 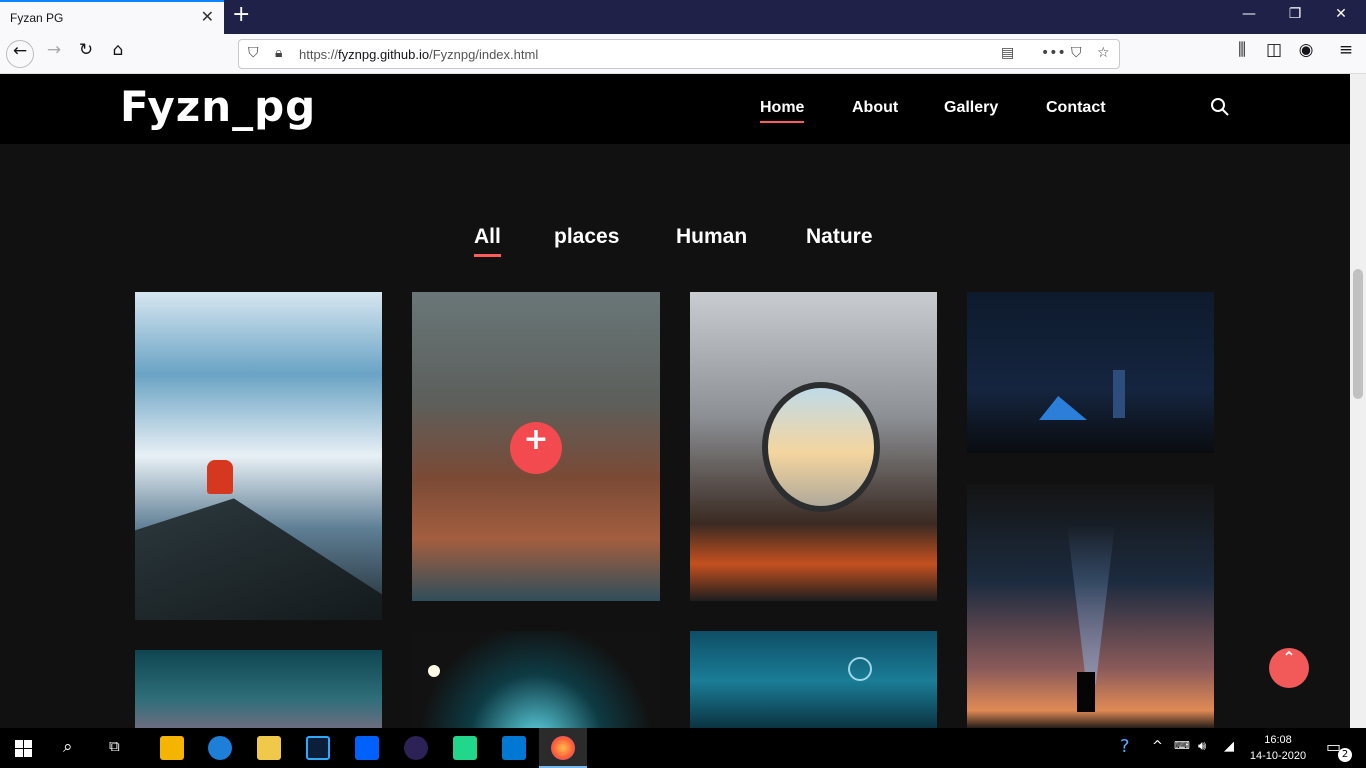 I want to click on close-window-button: ✕, so click(x=1341, y=14).